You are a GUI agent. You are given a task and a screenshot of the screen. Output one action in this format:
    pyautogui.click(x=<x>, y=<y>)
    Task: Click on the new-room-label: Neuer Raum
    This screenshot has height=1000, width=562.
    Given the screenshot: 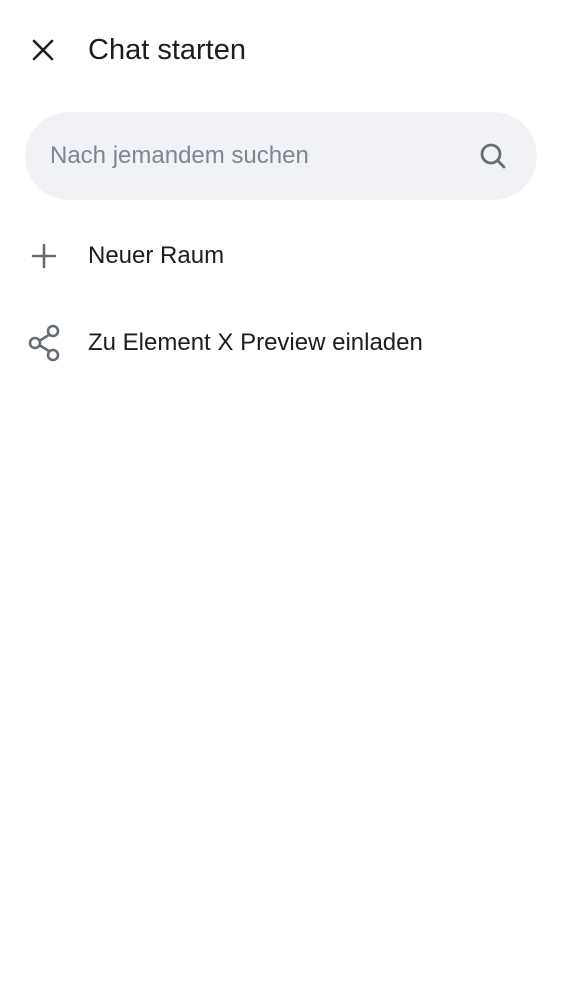 What is the action you would take?
    pyautogui.click(x=156, y=255)
    